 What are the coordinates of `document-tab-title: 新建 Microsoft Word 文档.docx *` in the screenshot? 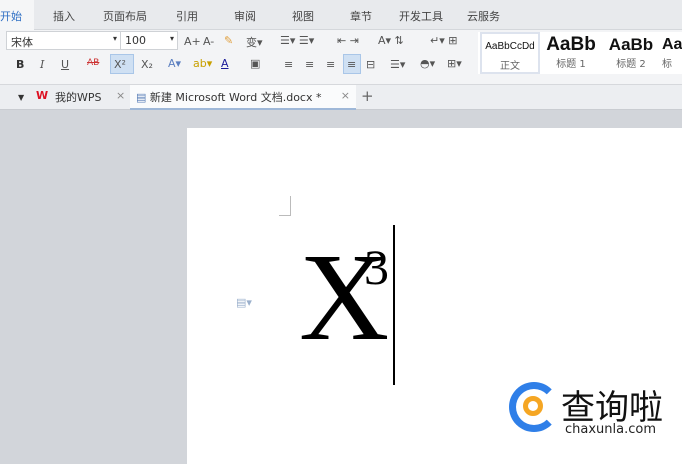 It's located at (235, 97).